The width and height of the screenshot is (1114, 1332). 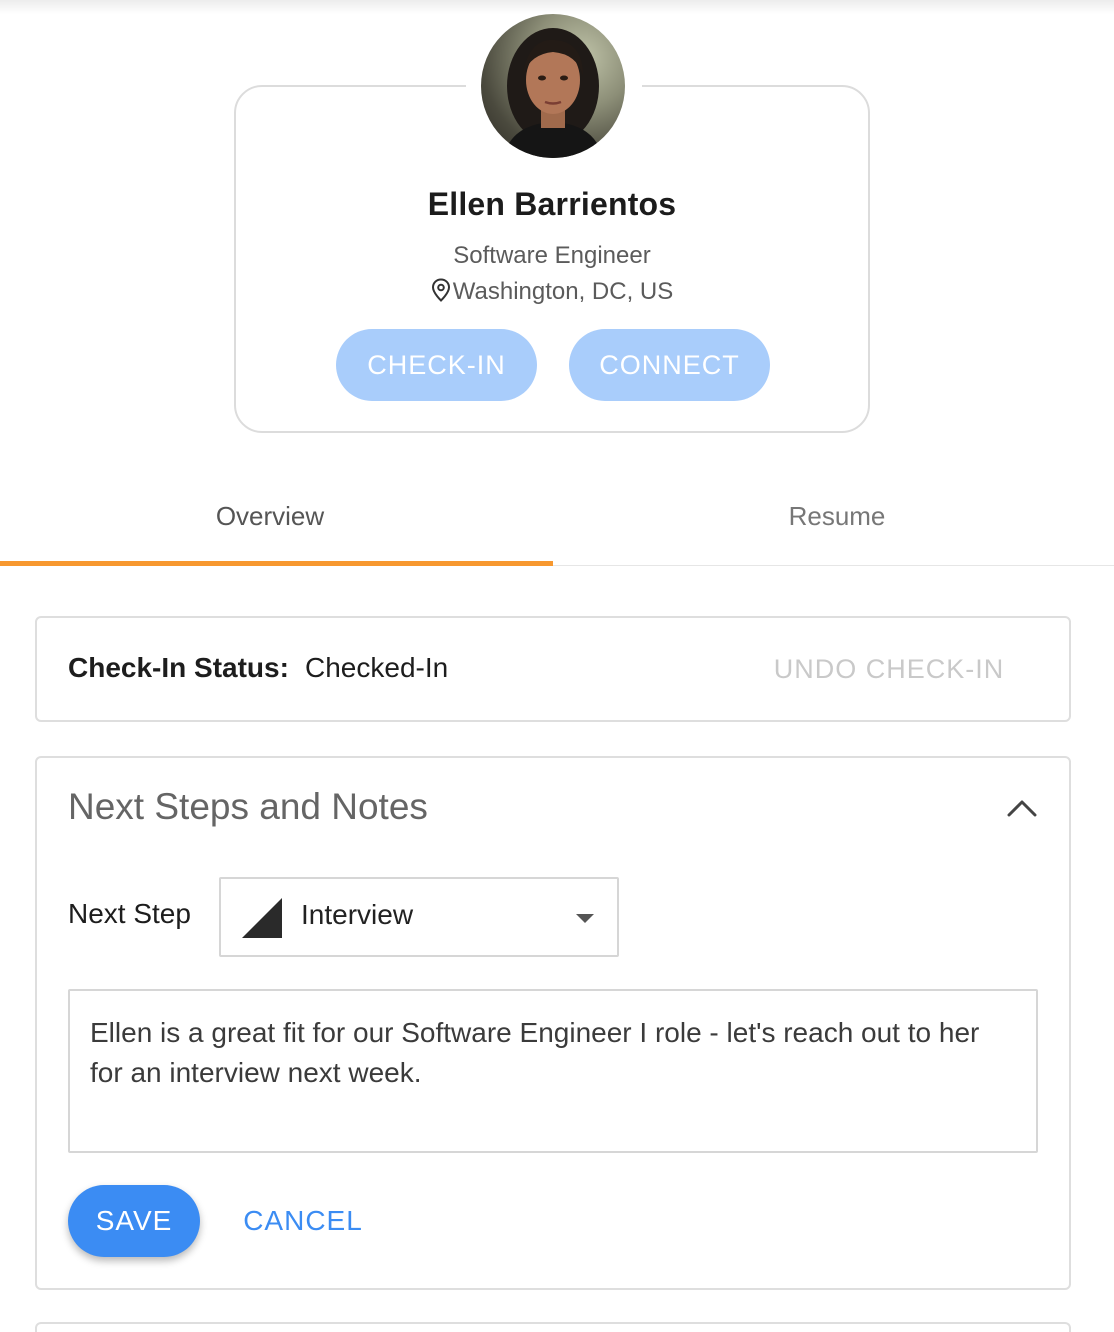 What do you see at coordinates (553, 1327) in the screenshot?
I see `next-card-edge` at bounding box center [553, 1327].